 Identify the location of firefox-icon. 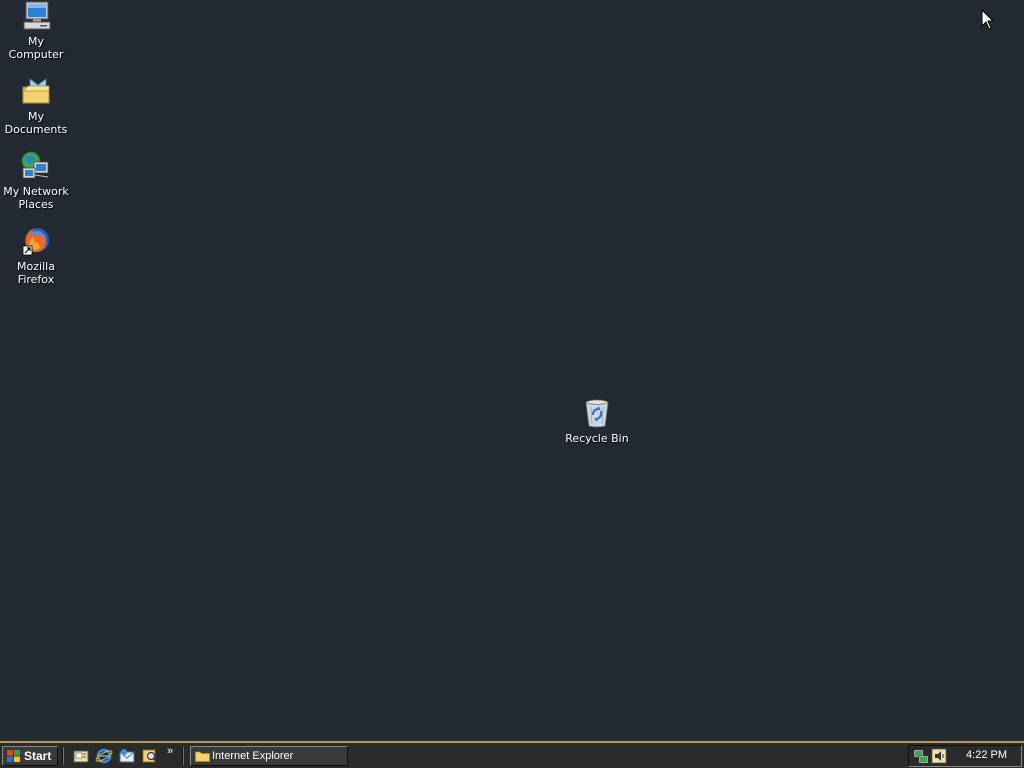
(36, 241).